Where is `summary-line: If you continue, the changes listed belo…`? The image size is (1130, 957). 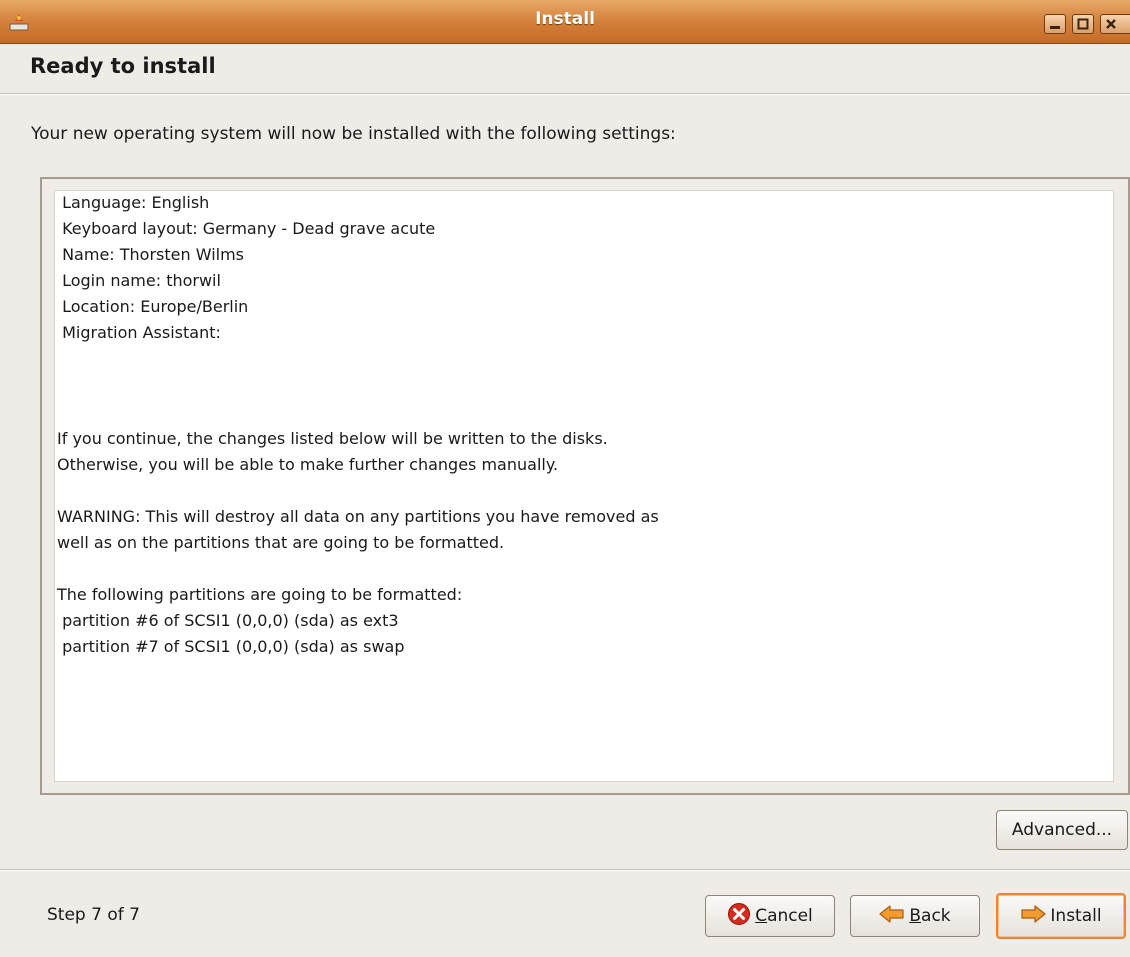
summary-line: If you continue, the changes listed belo… is located at coordinates (332, 438).